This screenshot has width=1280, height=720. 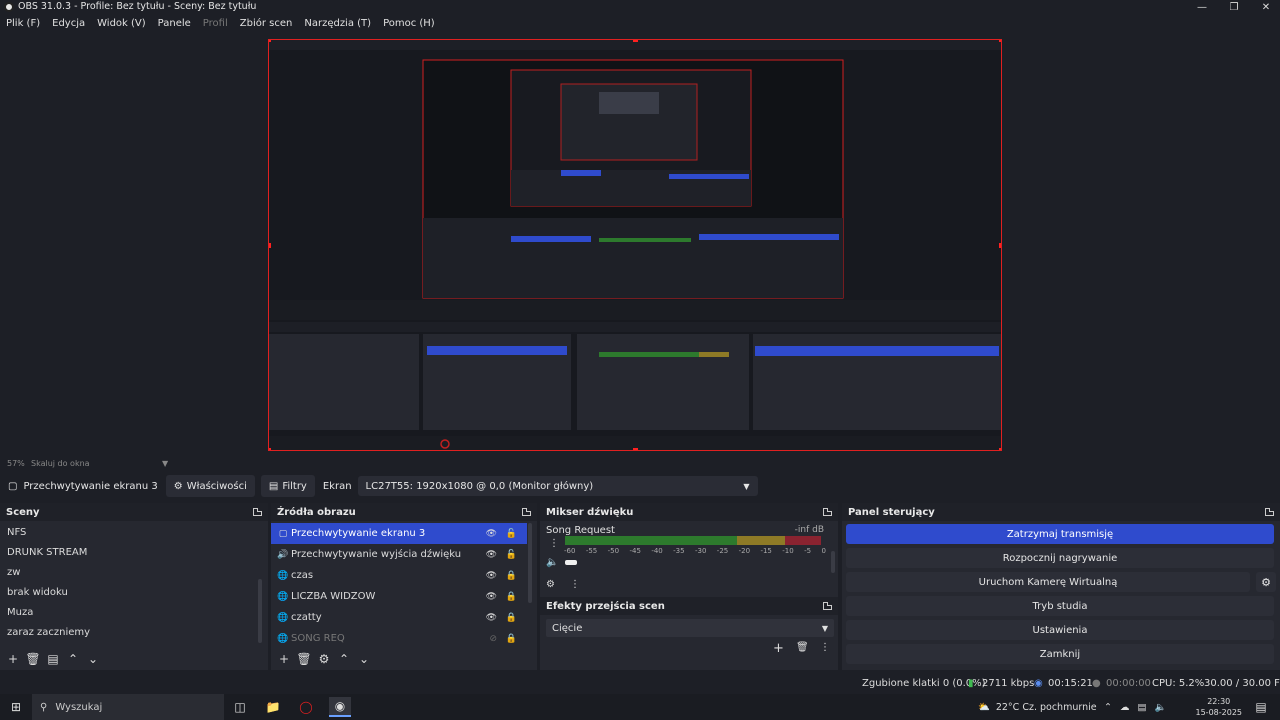 I want to click on scene-item: NFS, so click(x=134, y=533).